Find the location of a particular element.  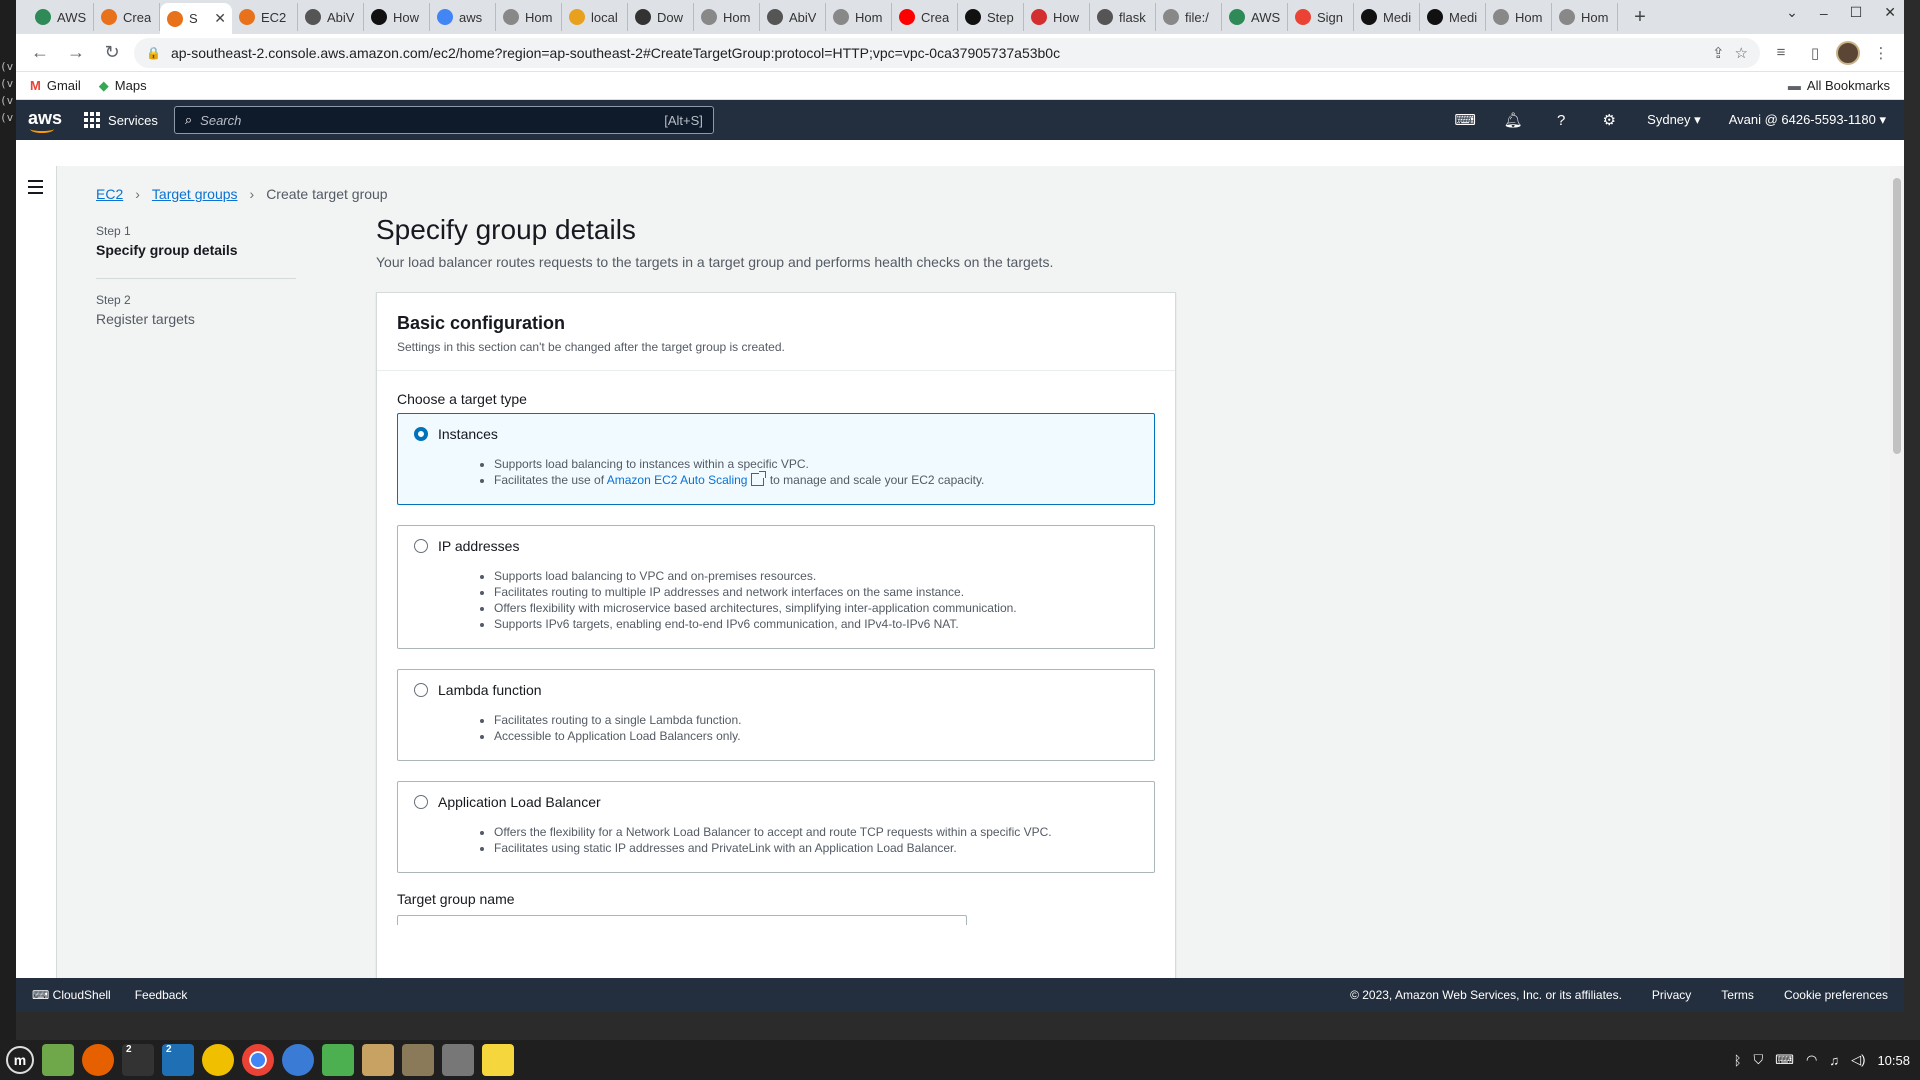

vscode-icon: 2 is located at coordinates (178, 1060).